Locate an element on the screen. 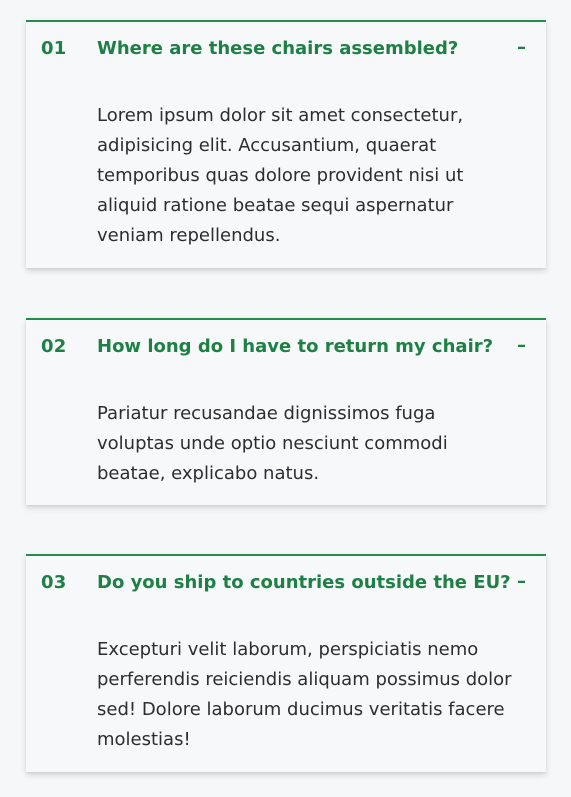  faq-number: 02 is located at coordinates (54, 346).